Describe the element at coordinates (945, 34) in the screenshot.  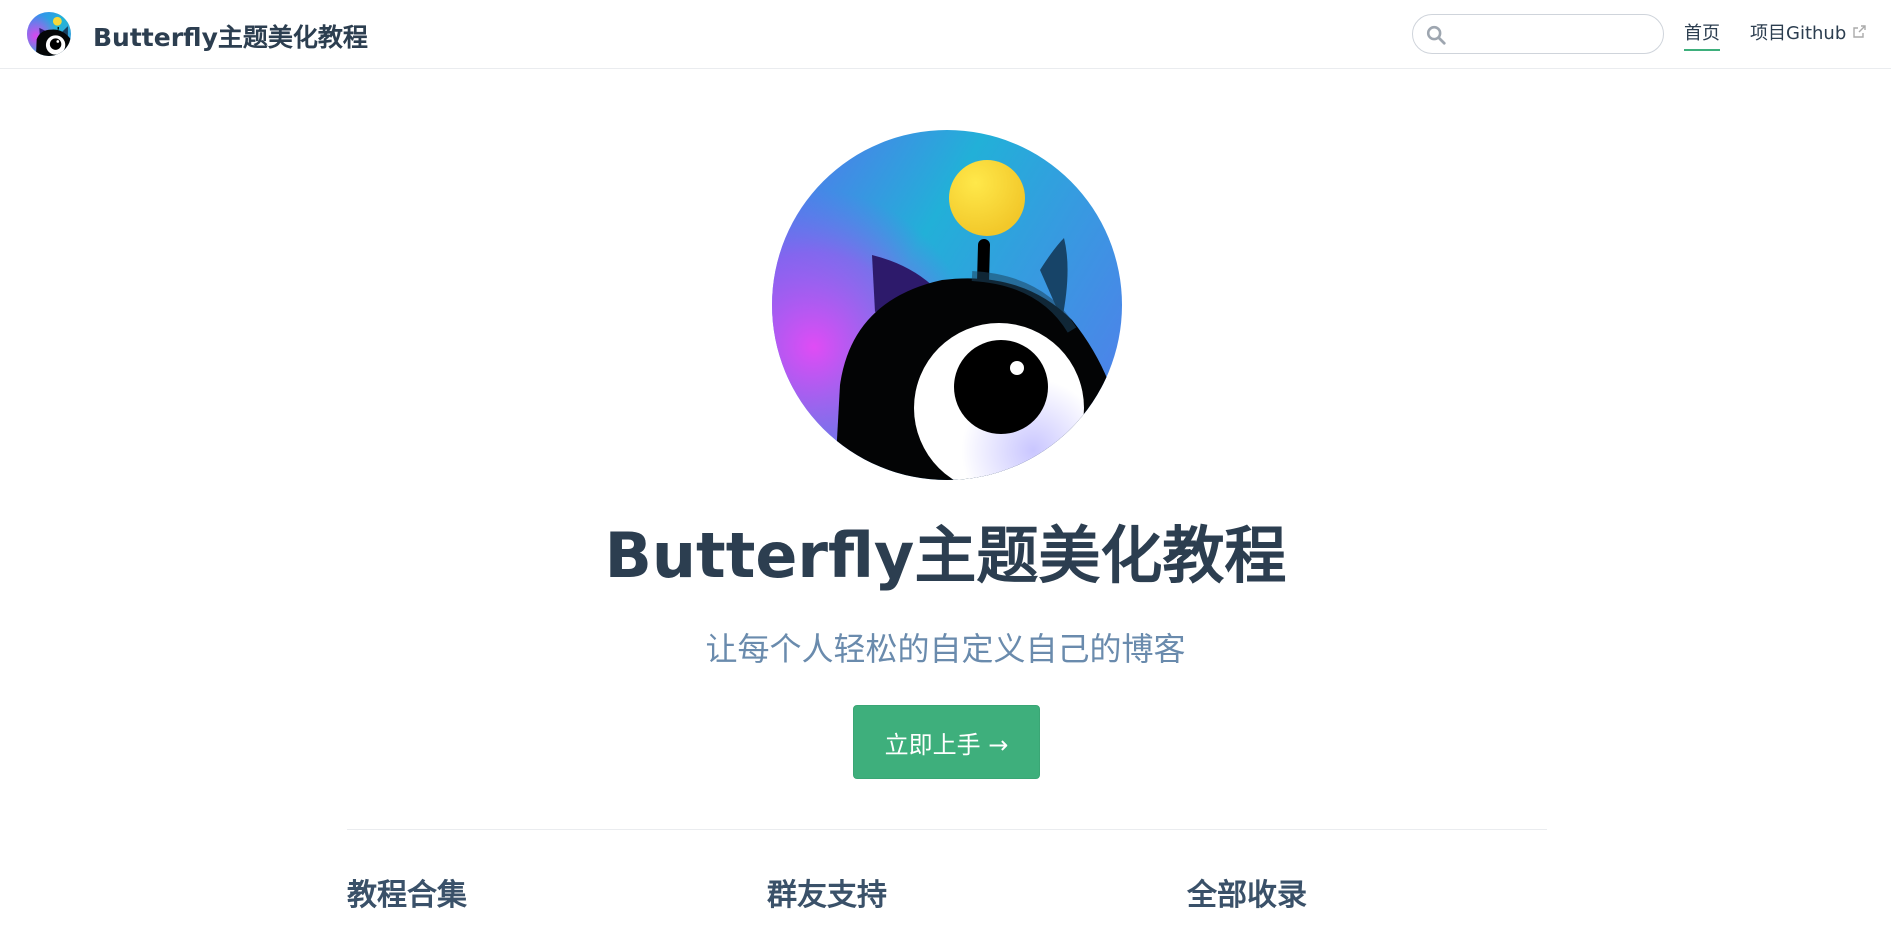
I see `navbar: Butterfly主题美化教程 首页 项目Github` at that location.